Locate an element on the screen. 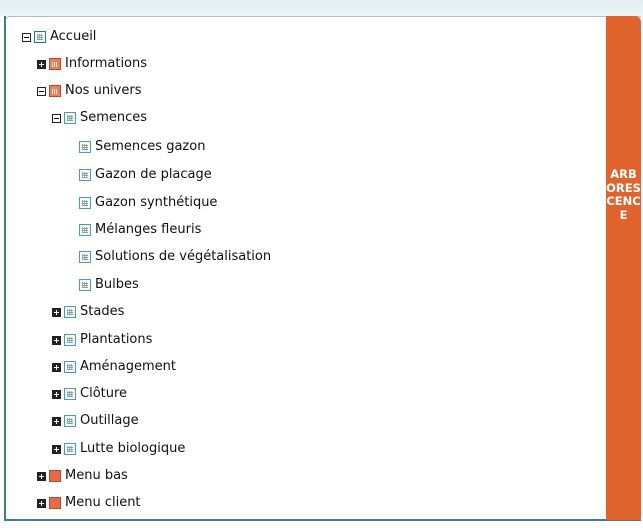 This screenshot has height=528, width=643. tree-node-bulbes: Bulbes is located at coordinates (109, 285).